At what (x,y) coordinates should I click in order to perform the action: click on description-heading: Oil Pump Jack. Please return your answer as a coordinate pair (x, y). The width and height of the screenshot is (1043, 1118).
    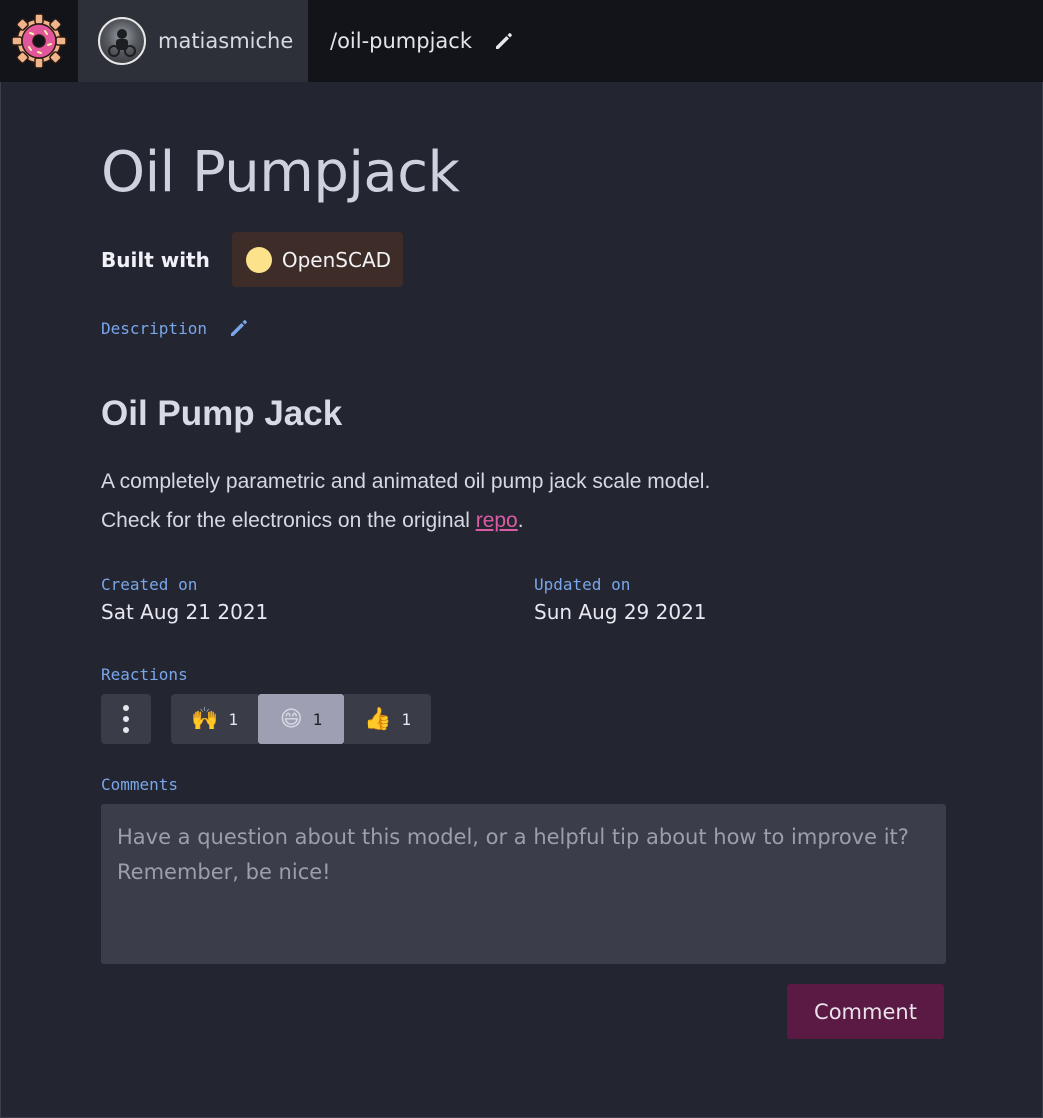
    Looking at the image, I should click on (222, 413).